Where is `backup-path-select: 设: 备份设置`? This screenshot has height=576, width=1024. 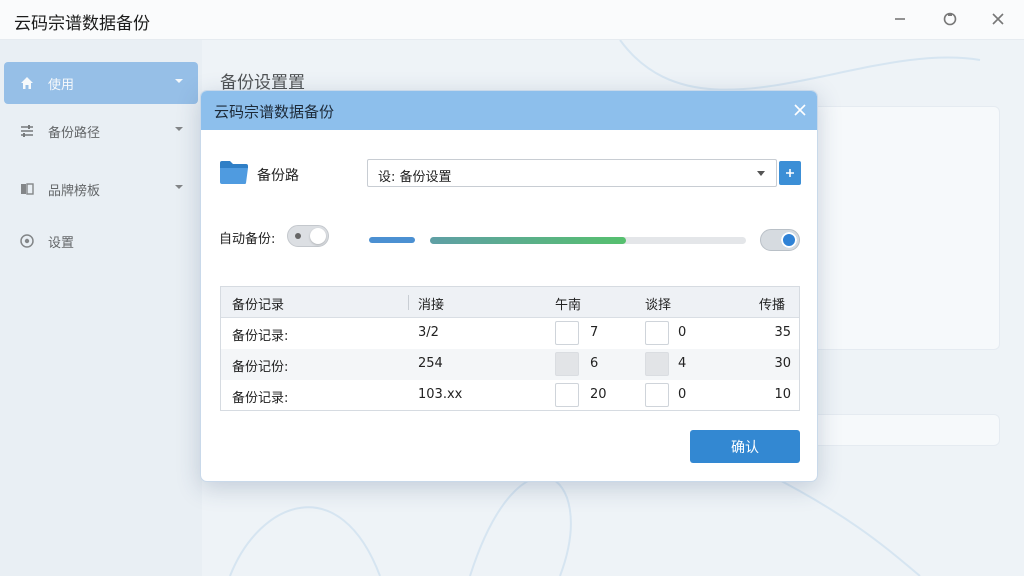
backup-path-select: 设: 备份设置 is located at coordinates (572, 173).